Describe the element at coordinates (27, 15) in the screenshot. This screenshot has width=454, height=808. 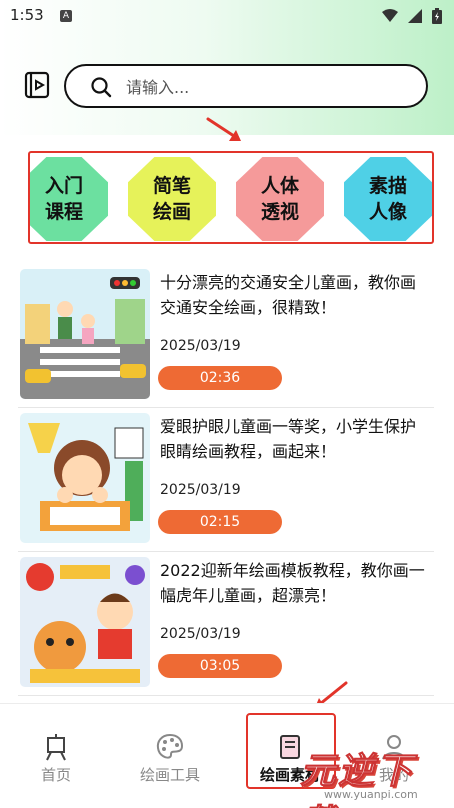
I see `status-time: 1:53` at that location.